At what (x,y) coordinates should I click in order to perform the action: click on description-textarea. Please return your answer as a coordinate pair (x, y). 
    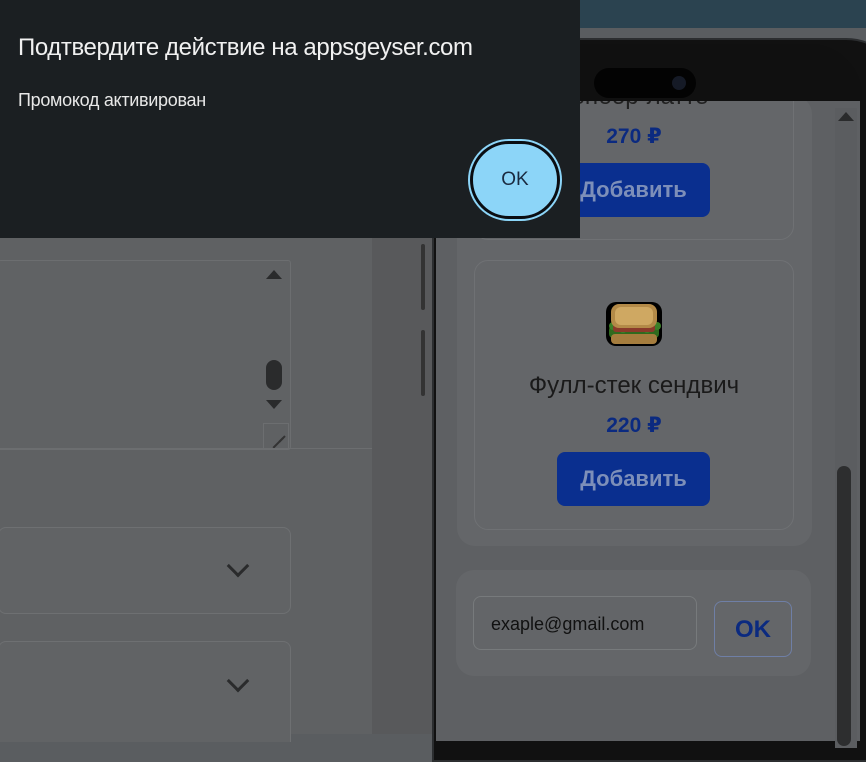
    Looking at the image, I should click on (145, 355).